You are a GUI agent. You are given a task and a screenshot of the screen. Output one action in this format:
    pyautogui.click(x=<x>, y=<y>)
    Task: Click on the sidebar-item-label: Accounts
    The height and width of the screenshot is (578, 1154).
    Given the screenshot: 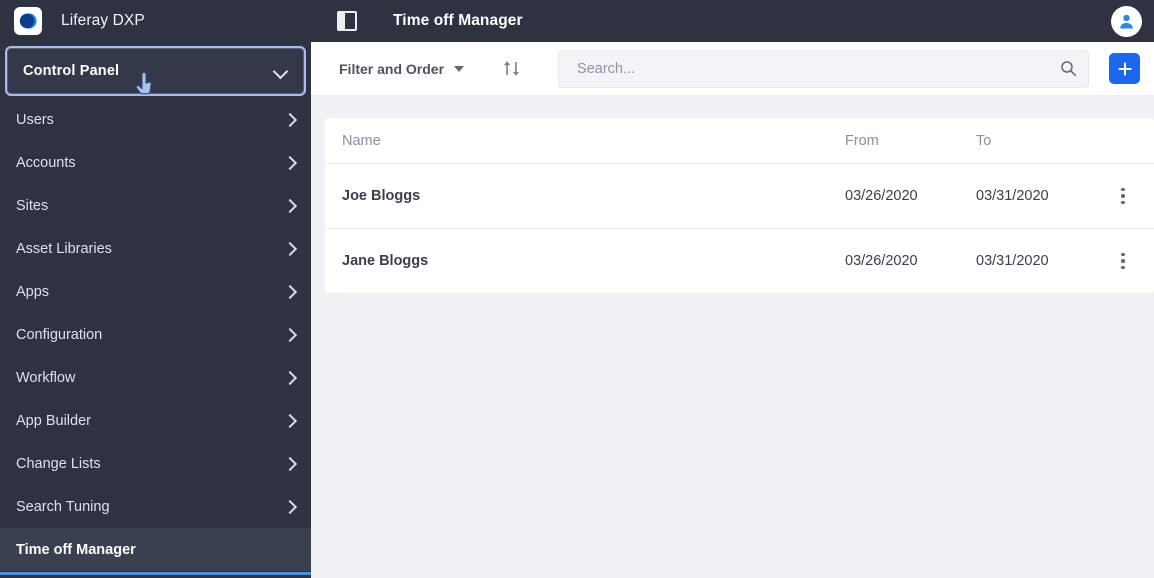 What is the action you would take?
    pyautogui.click(x=46, y=162)
    